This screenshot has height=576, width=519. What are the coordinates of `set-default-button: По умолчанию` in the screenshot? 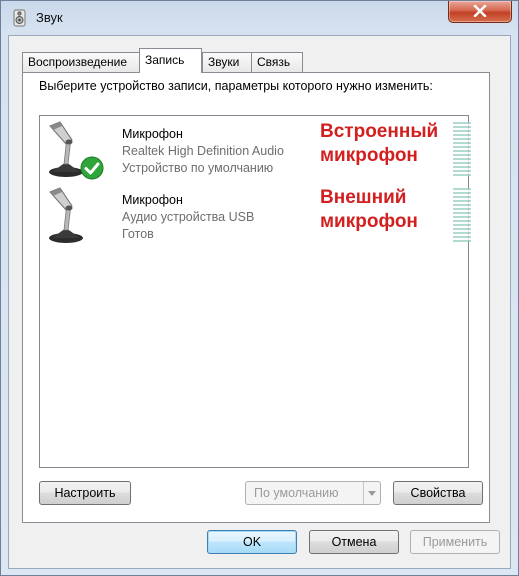 It's located at (313, 493).